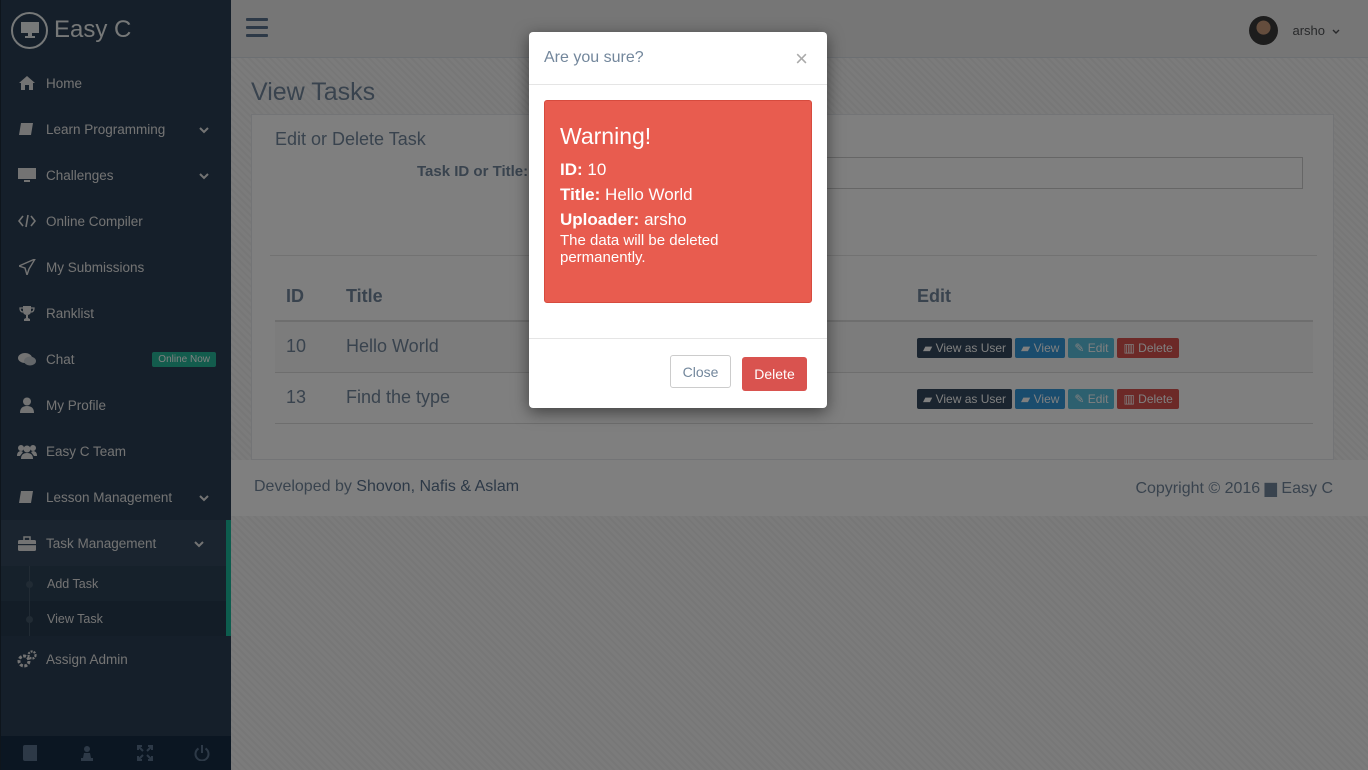 The height and width of the screenshot is (770, 1368). What do you see at coordinates (606, 136) in the screenshot?
I see `warning-heading: Warning!` at bounding box center [606, 136].